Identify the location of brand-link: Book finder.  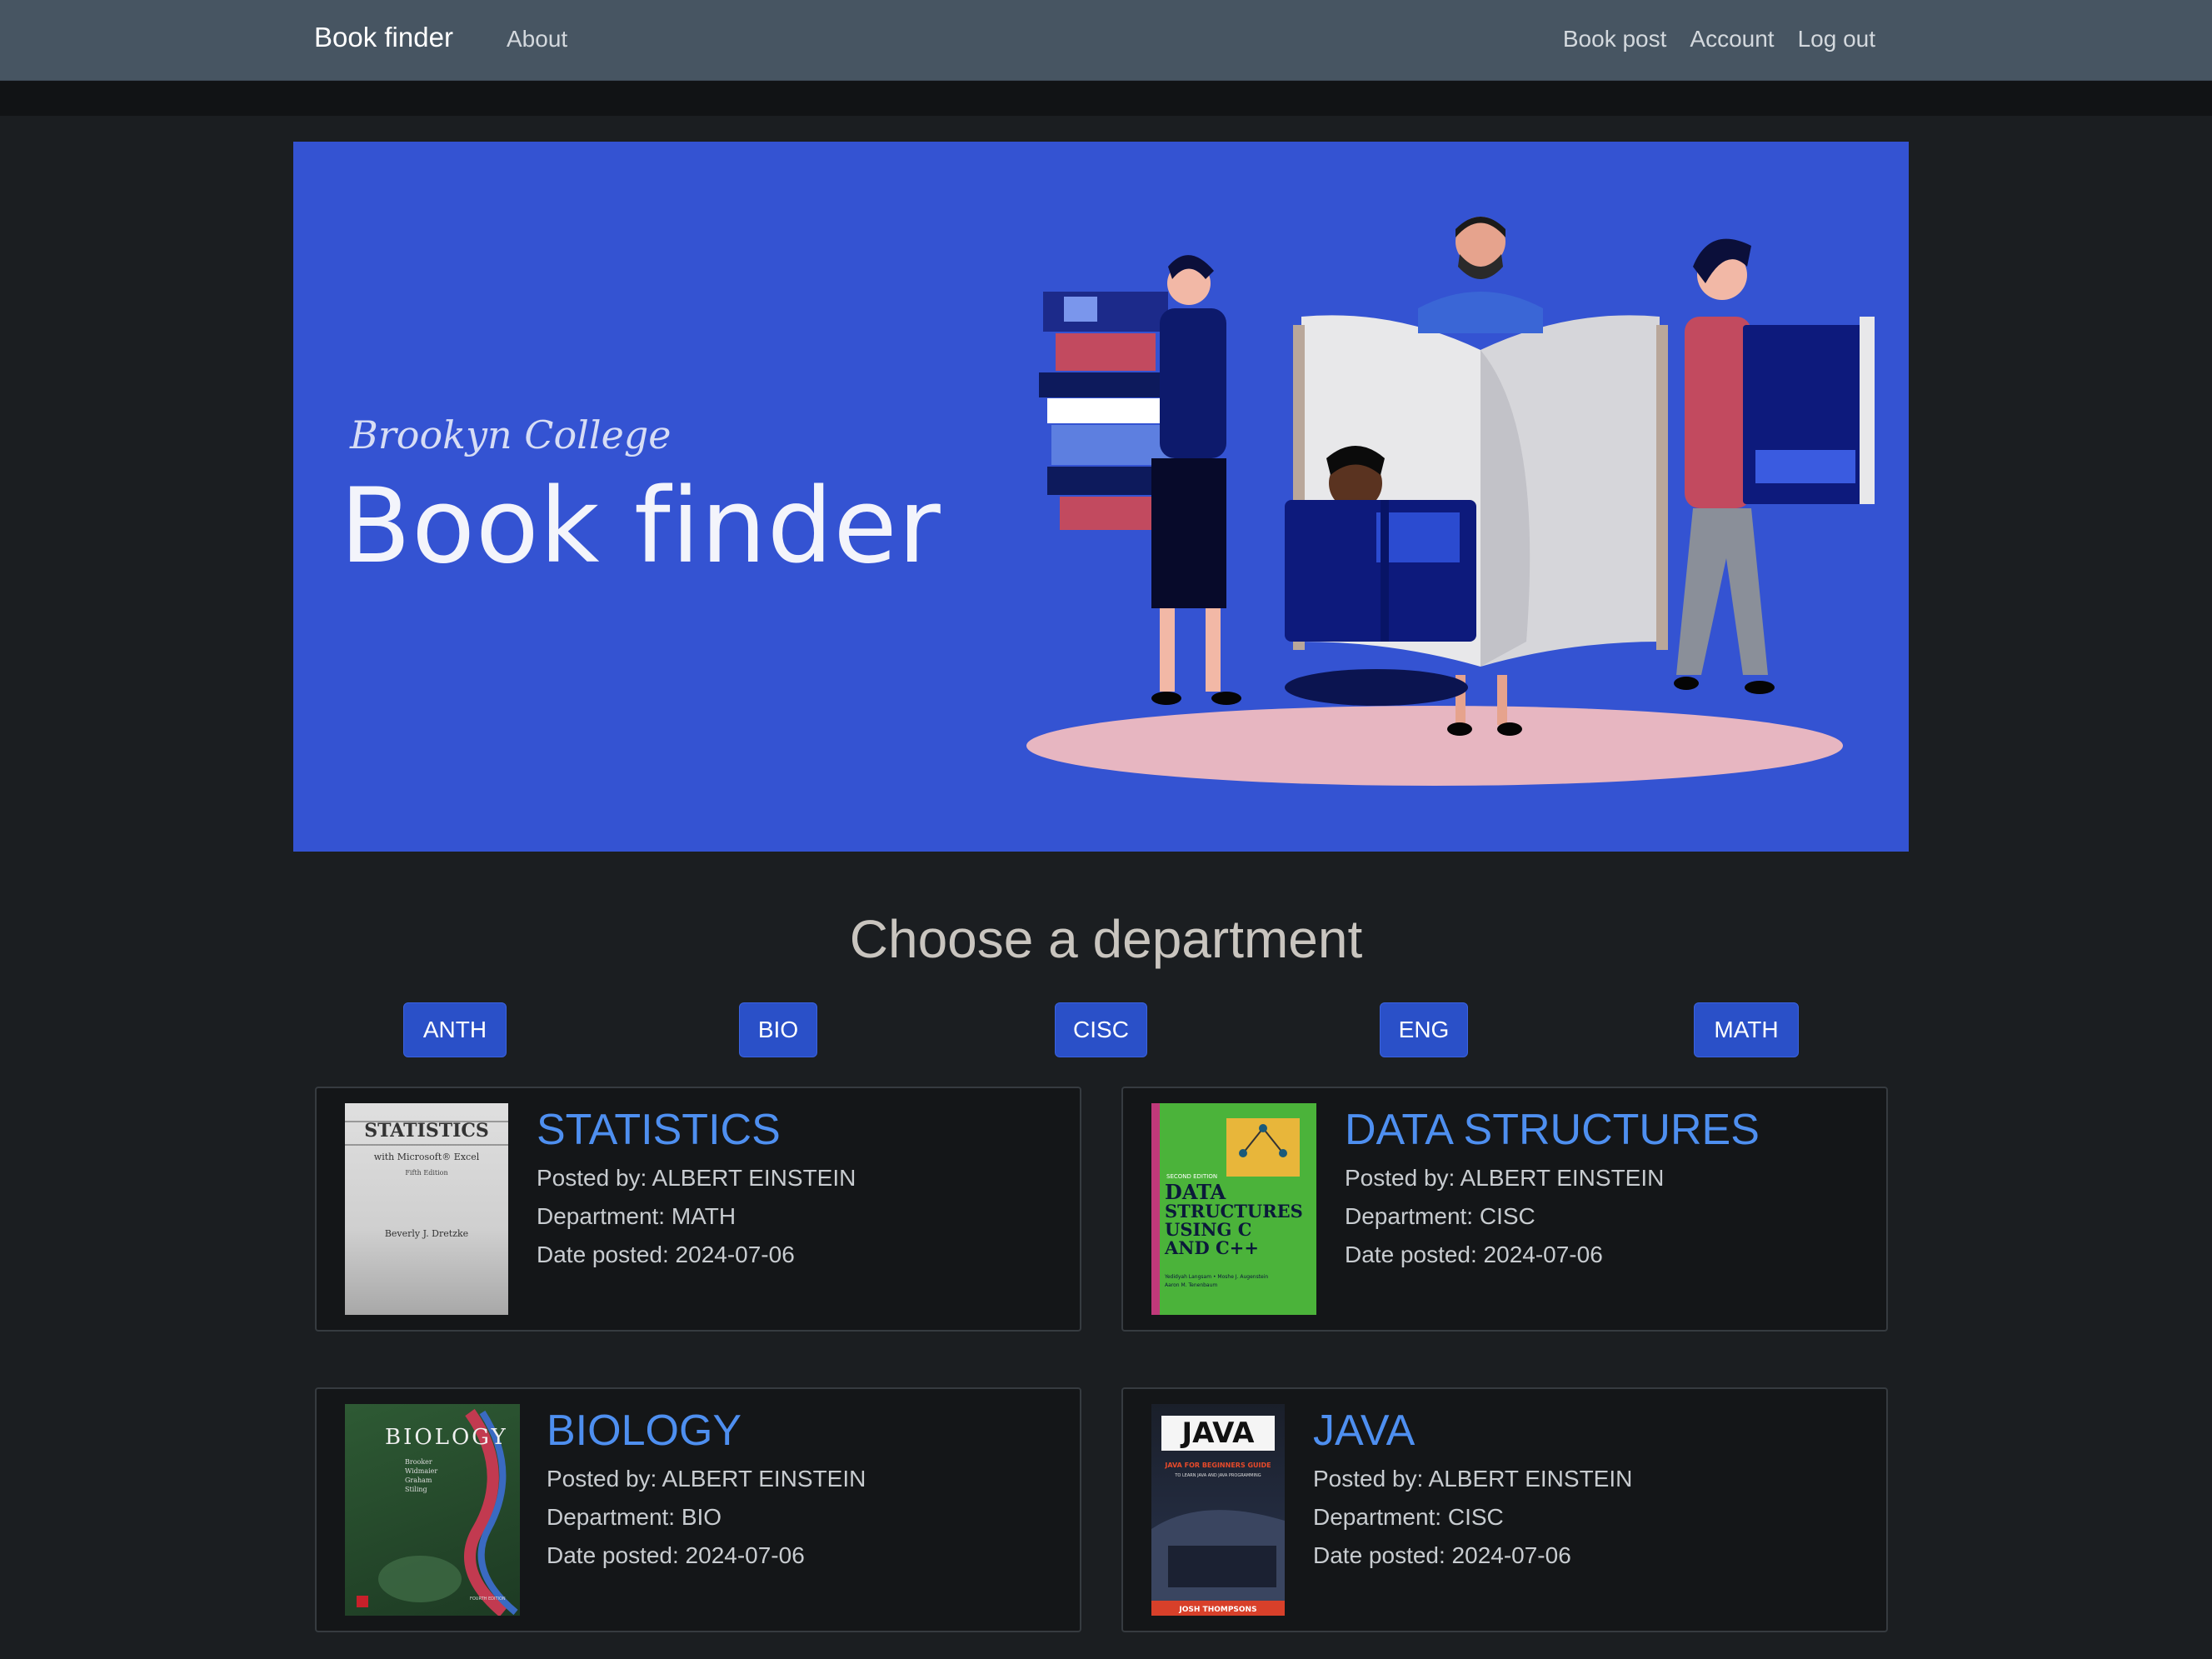
(383, 37).